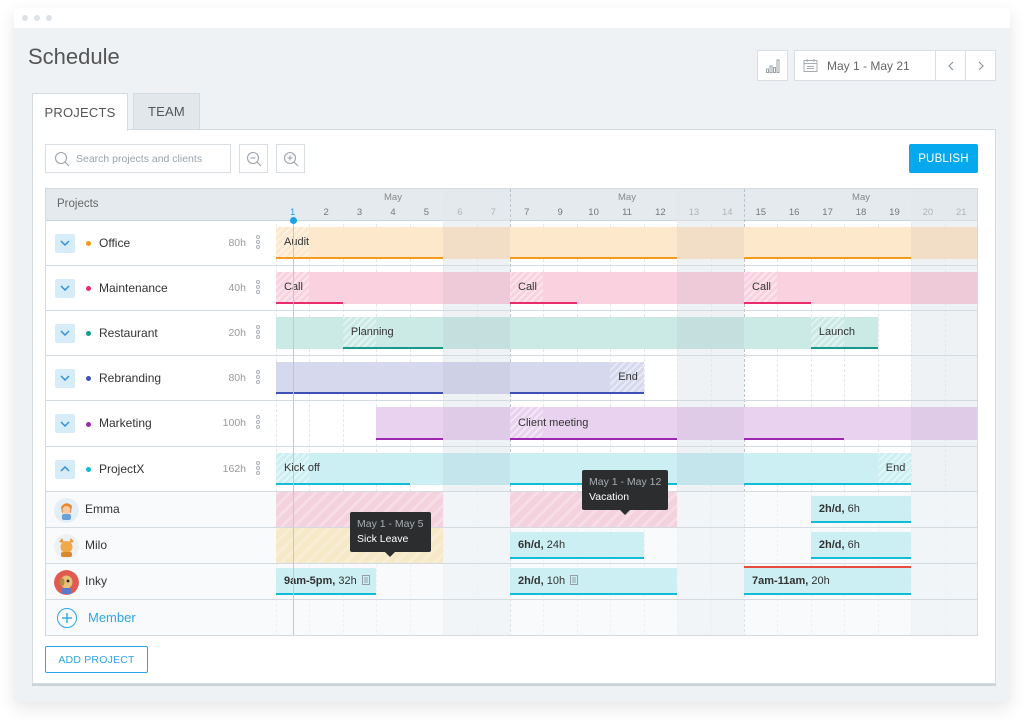 This screenshot has width=1024, height=721. What do you see at coordinates (627, 212) in the screenshot?
I see `day-label: 11` at bounding box center [627, 212].